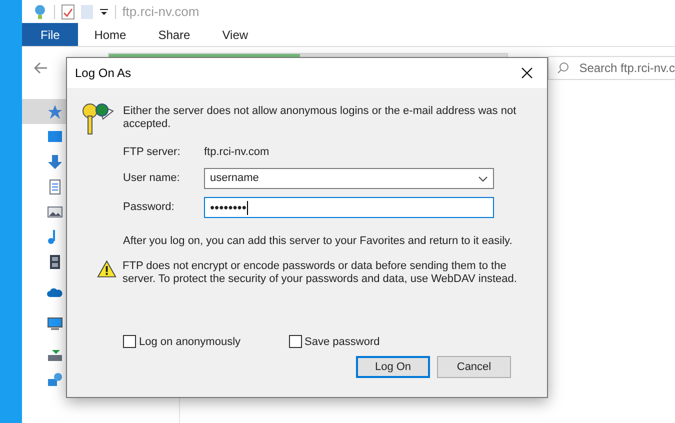  What do you see at coordinates (342, 342) in the screenshot?
I see `checkbox-label: Save password` at bounding box center [342, 342].